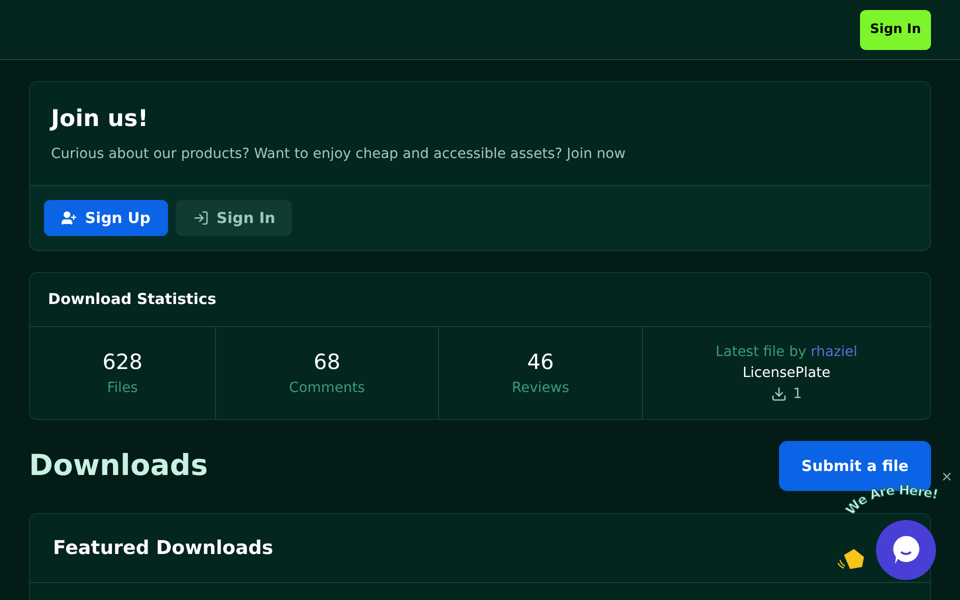 This screenshot has height=600, width=960. Describe the element at coordinates (779, 394) in the screenshot. I see `download-icon` at that location.